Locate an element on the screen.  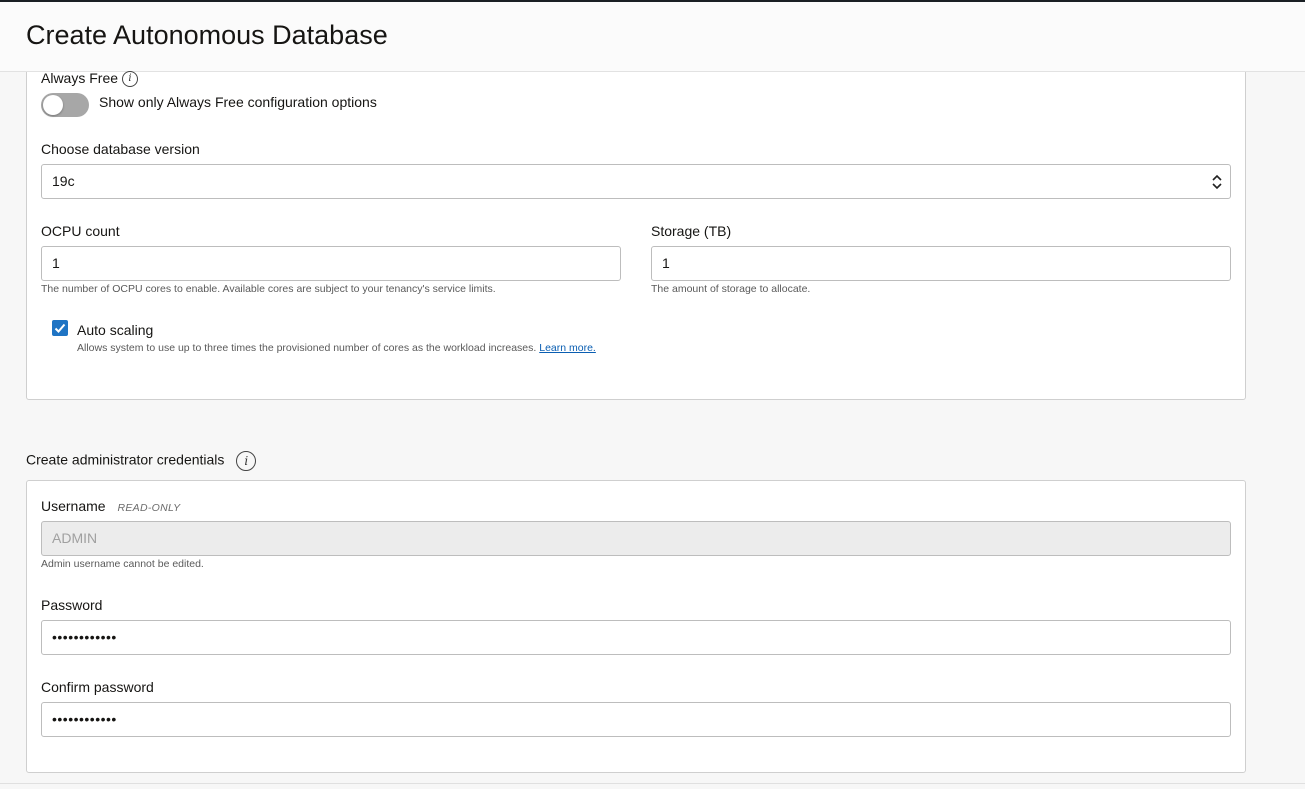
page-header: Create Autonomous Database is located at coordinates (652, 37).